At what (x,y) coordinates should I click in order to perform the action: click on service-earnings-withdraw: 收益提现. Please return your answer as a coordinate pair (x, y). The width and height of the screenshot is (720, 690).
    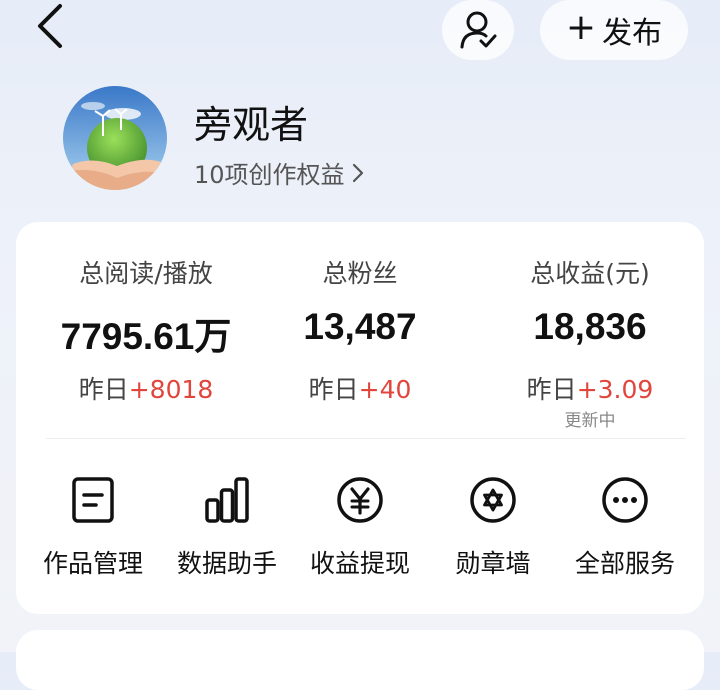
    Looking at the image, I should click on (360, 523).